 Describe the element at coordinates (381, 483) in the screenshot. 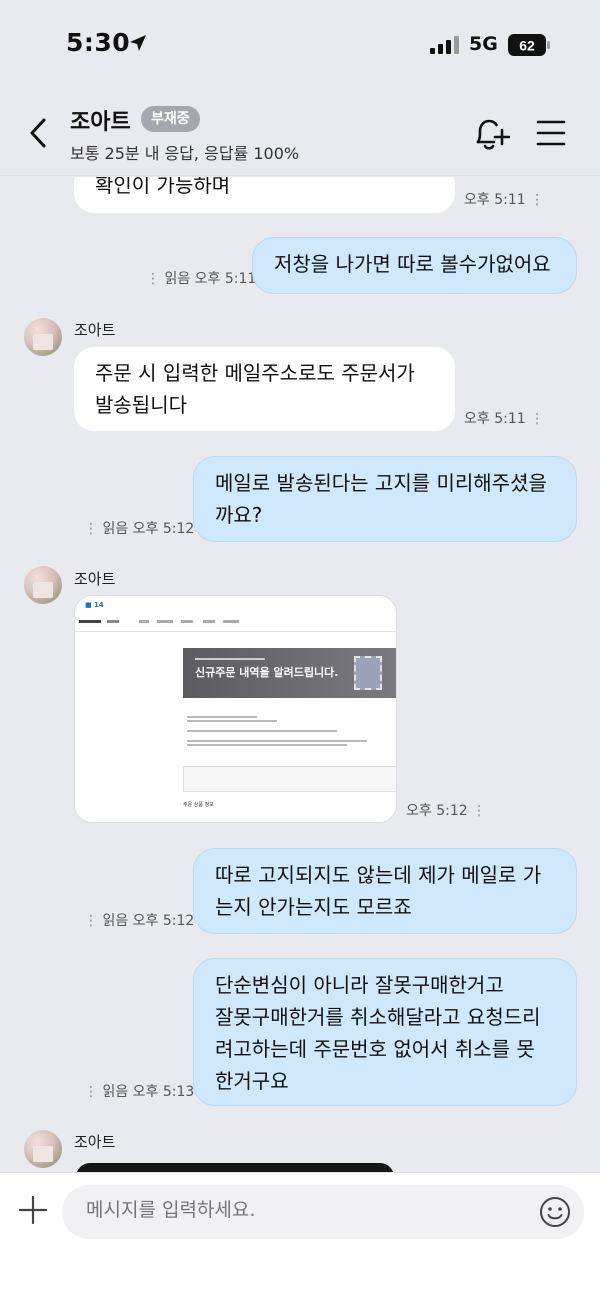

I see `message-line: 메일로 발송된다는 고지를 미리해주셨을` at that location.